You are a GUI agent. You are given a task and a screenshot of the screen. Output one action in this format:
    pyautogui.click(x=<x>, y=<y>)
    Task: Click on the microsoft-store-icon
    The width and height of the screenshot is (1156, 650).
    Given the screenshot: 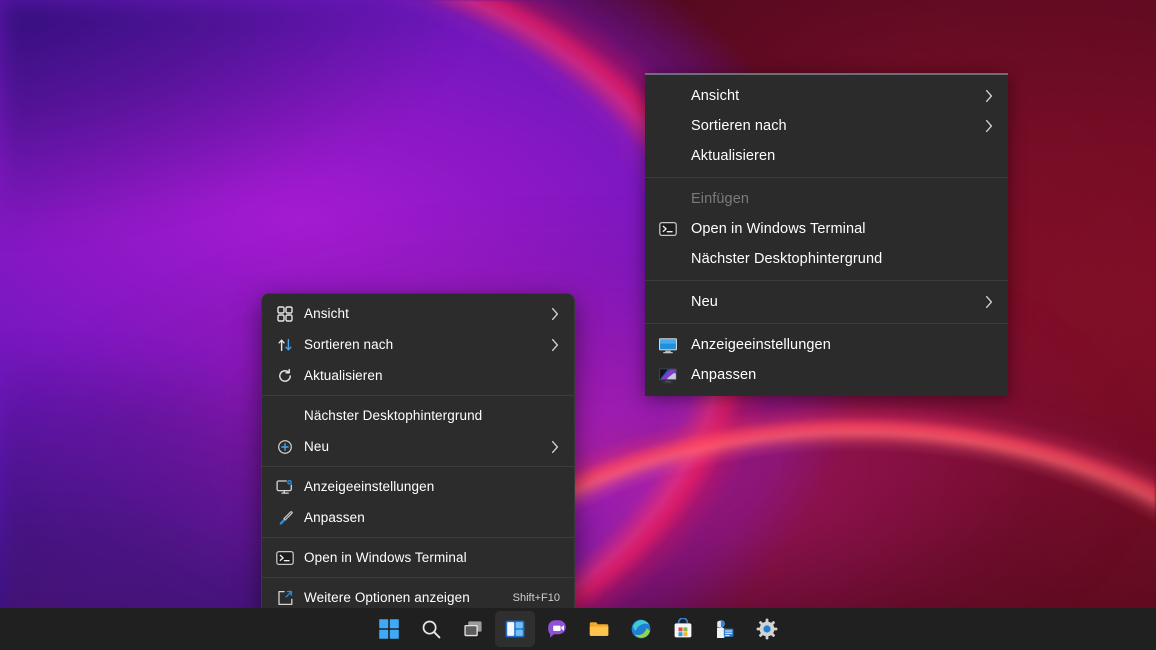 What is the action you would take?
    pyautogui.click(x=683, y=629)
    